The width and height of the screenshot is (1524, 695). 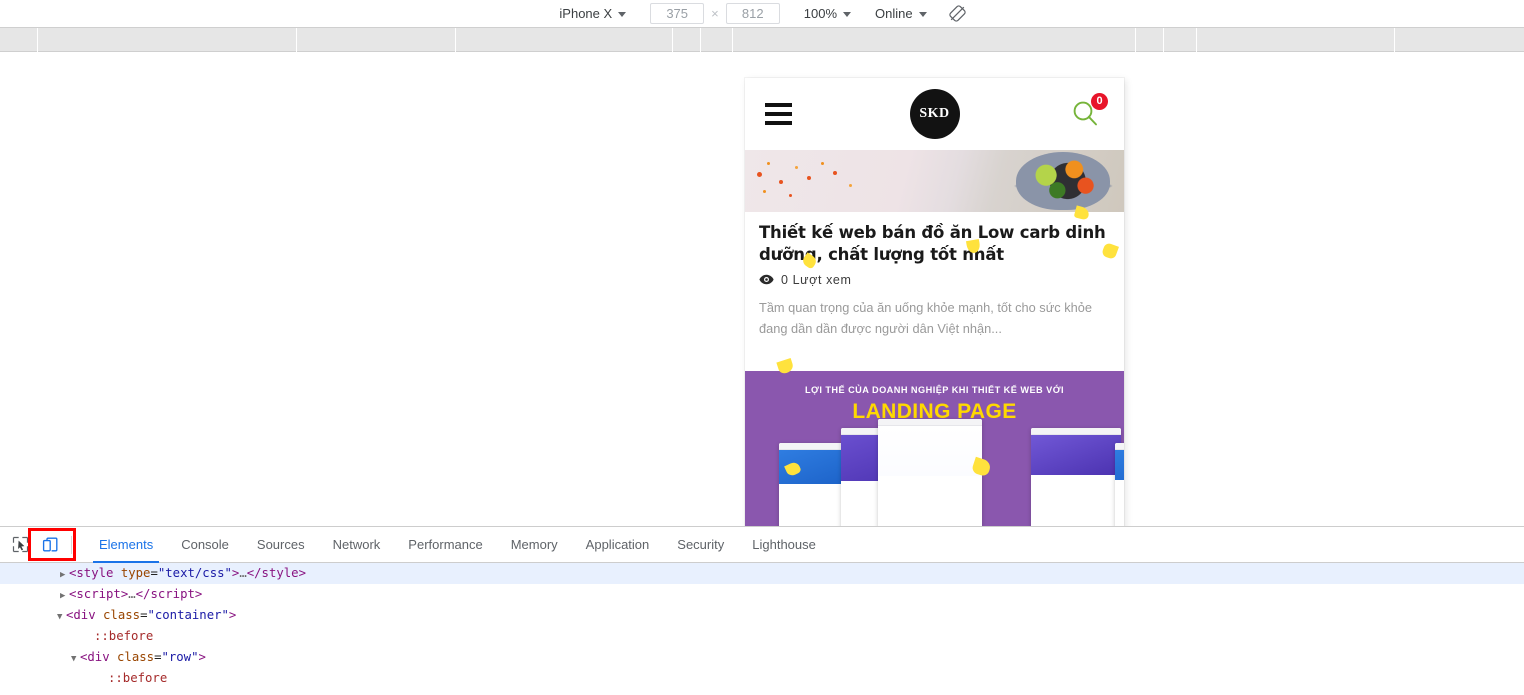 I want to click on article-hero-image, so click(x=934, y=181).